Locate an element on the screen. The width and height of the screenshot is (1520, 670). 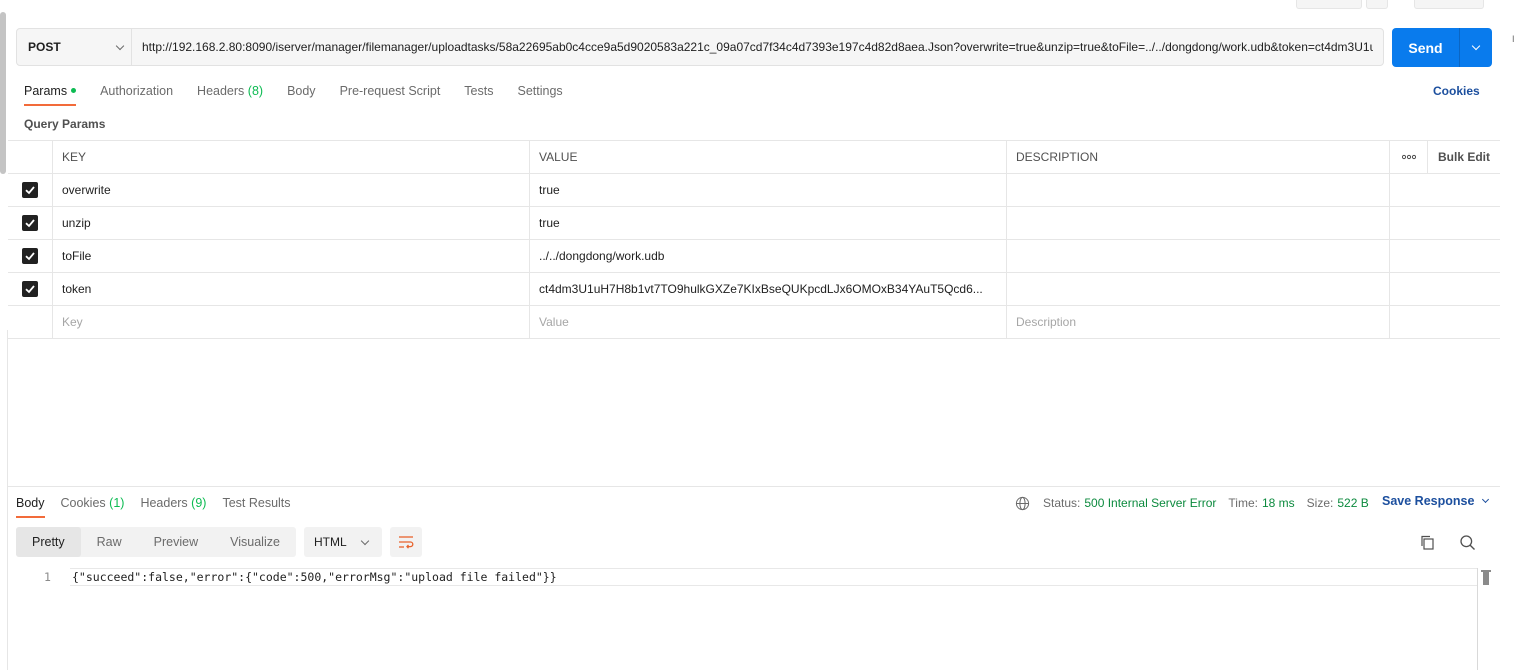
copy-icon is located at coordinates (1427, 542).